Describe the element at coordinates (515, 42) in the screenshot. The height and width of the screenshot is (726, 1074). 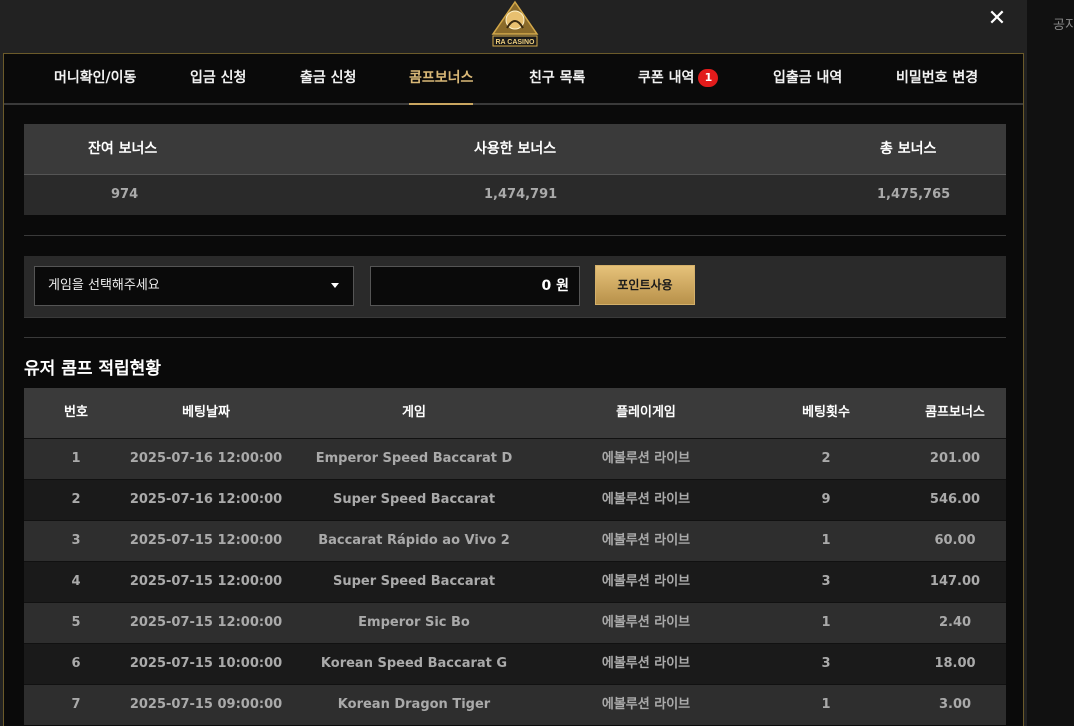
I see `logo-text: RA CASINO` at that location.